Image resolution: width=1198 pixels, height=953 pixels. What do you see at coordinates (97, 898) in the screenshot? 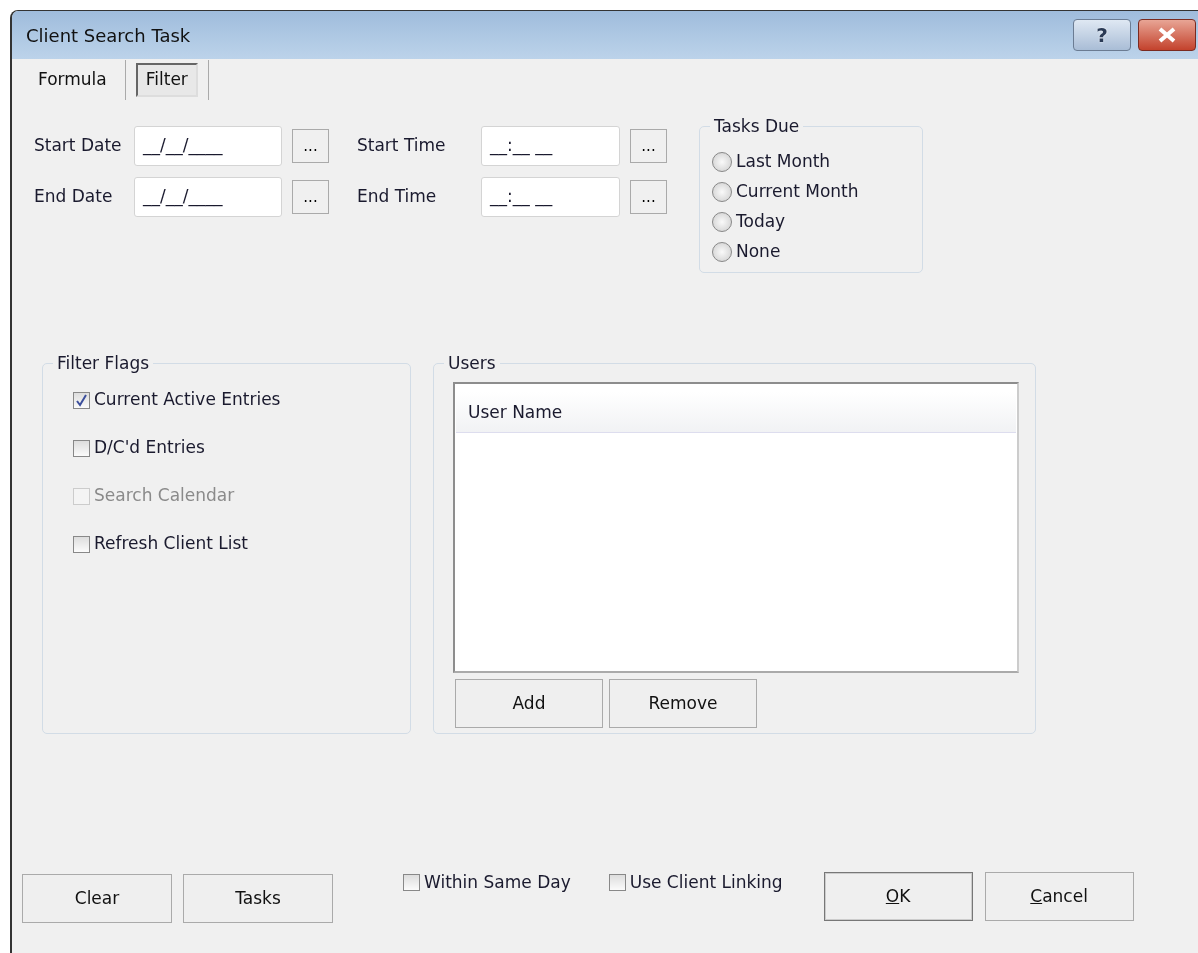
I see `footer-button: Clear` at bounding box center [97, 898].